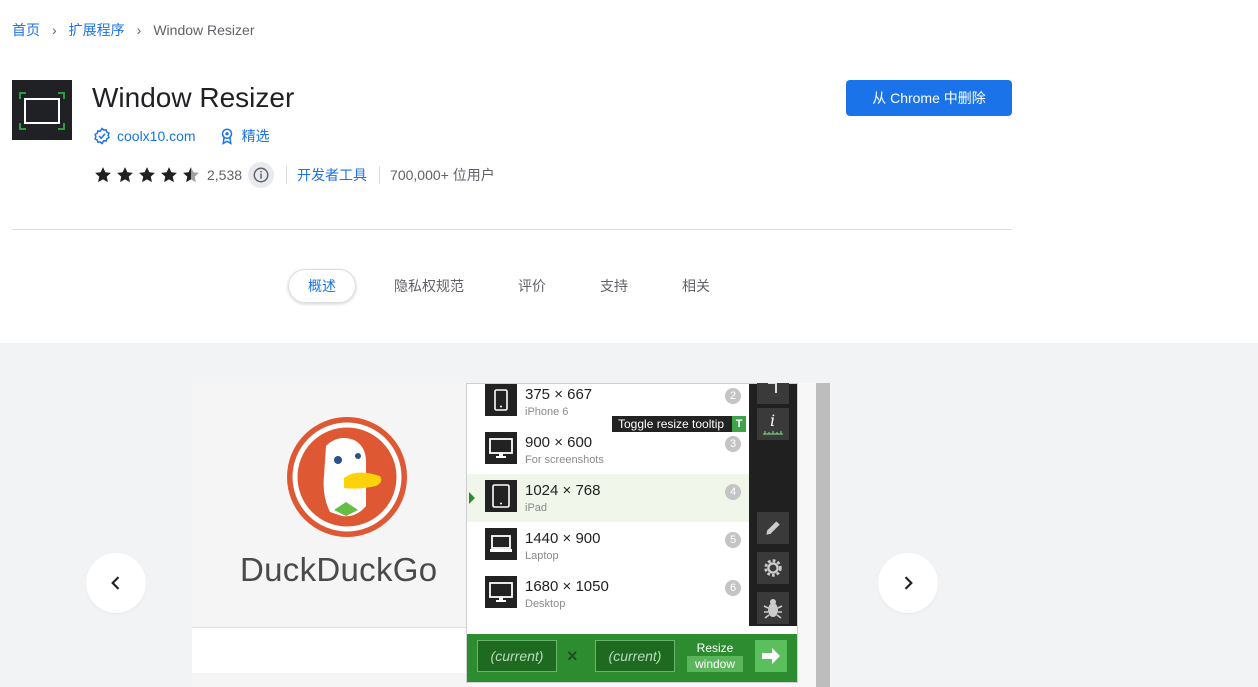 The height and width of the screenshot is (687, 1258). I want to click on preset-row: 1440 × 900 Laptop 5, so click(608, 546).